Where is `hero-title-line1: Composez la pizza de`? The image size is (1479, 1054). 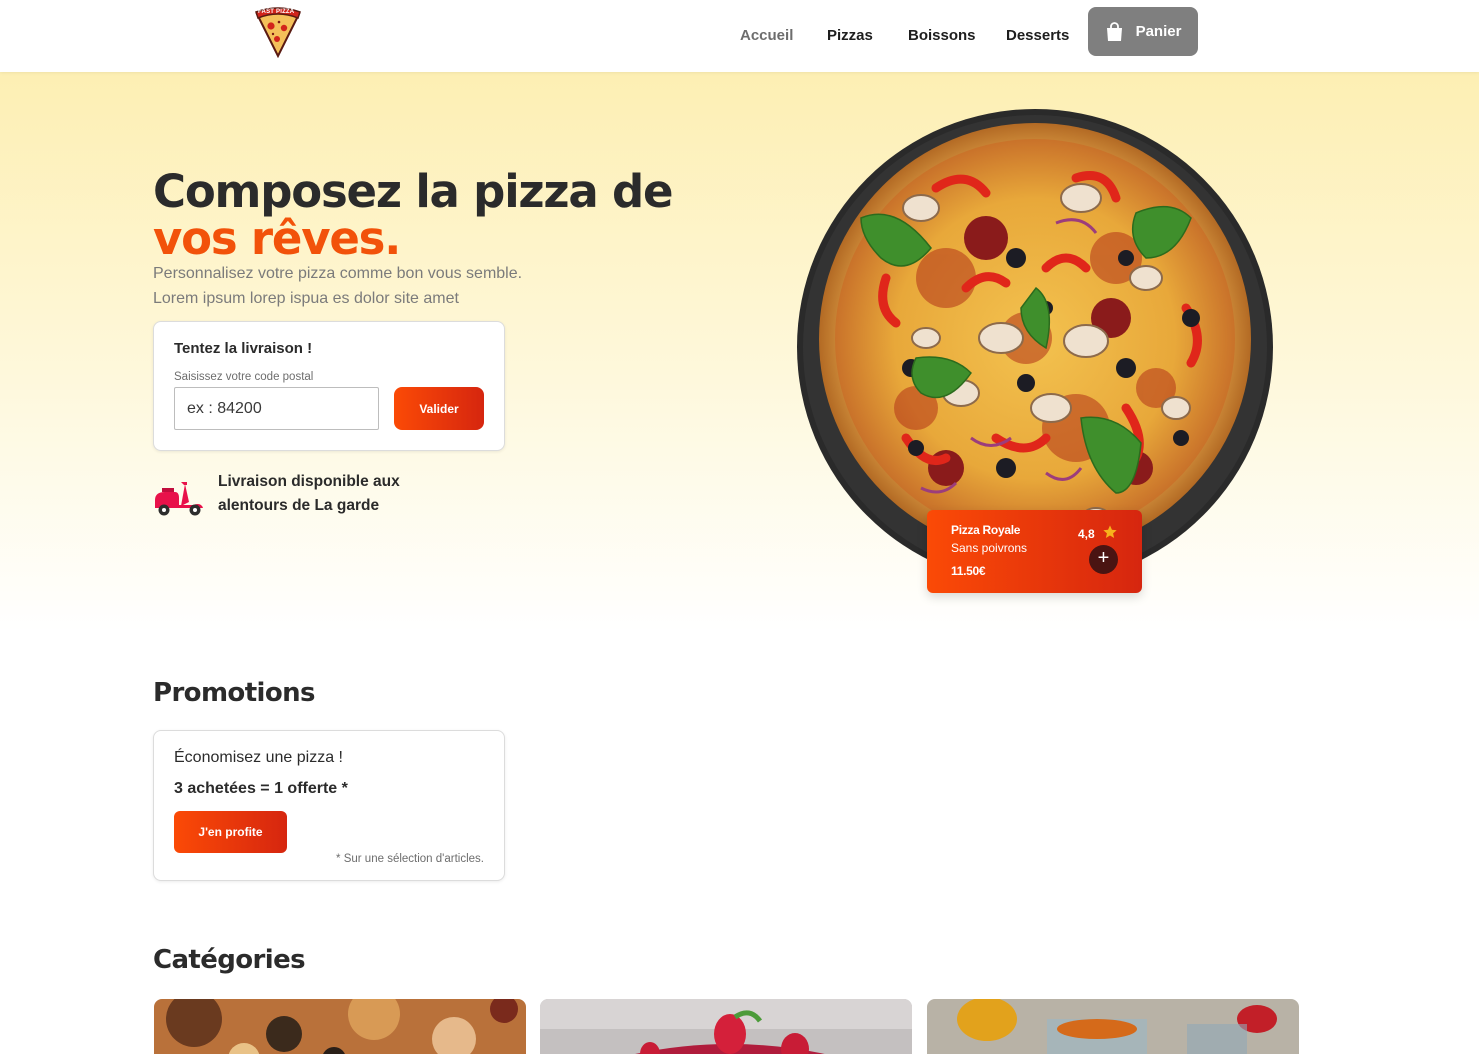 hero-title-line1: Composez la pizza de is located at coordinates (413, 191).